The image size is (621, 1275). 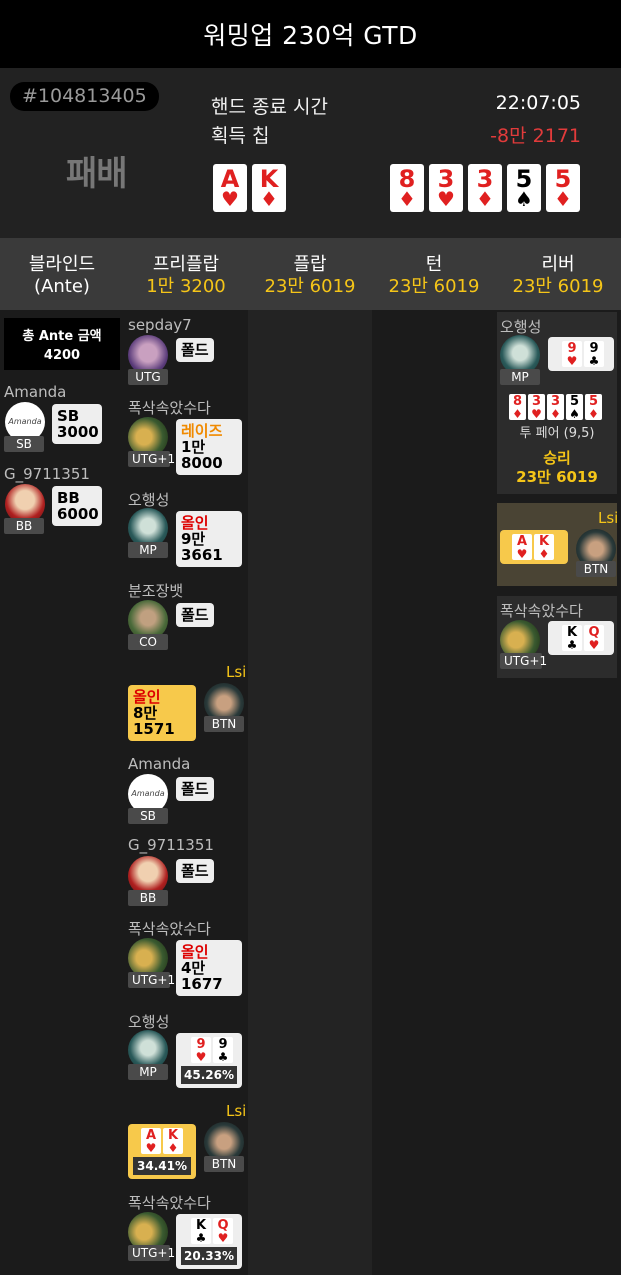 I want to click on position-badge: CO, so click(x=148, y=642).